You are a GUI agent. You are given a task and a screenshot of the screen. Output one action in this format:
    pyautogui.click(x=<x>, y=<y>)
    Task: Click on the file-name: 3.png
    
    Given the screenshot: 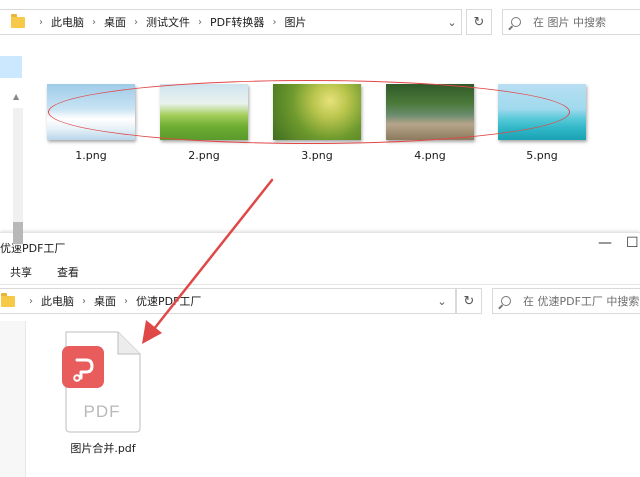 What is the action you would take?
    pyautogui.click(x=317, y=155)
    